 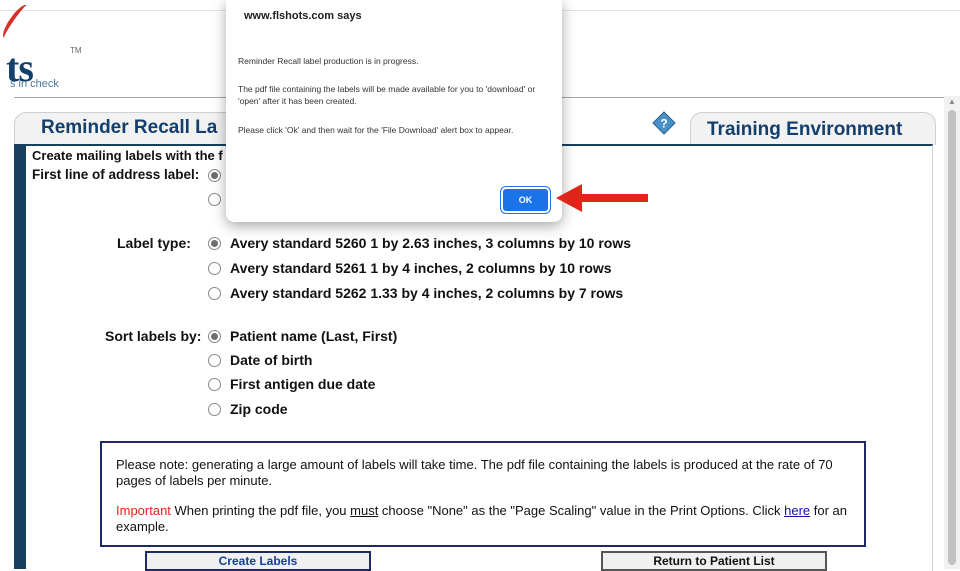 I want to click on sort-option-patient-name: Patient name (Last, First), so click(x=314, y=336).